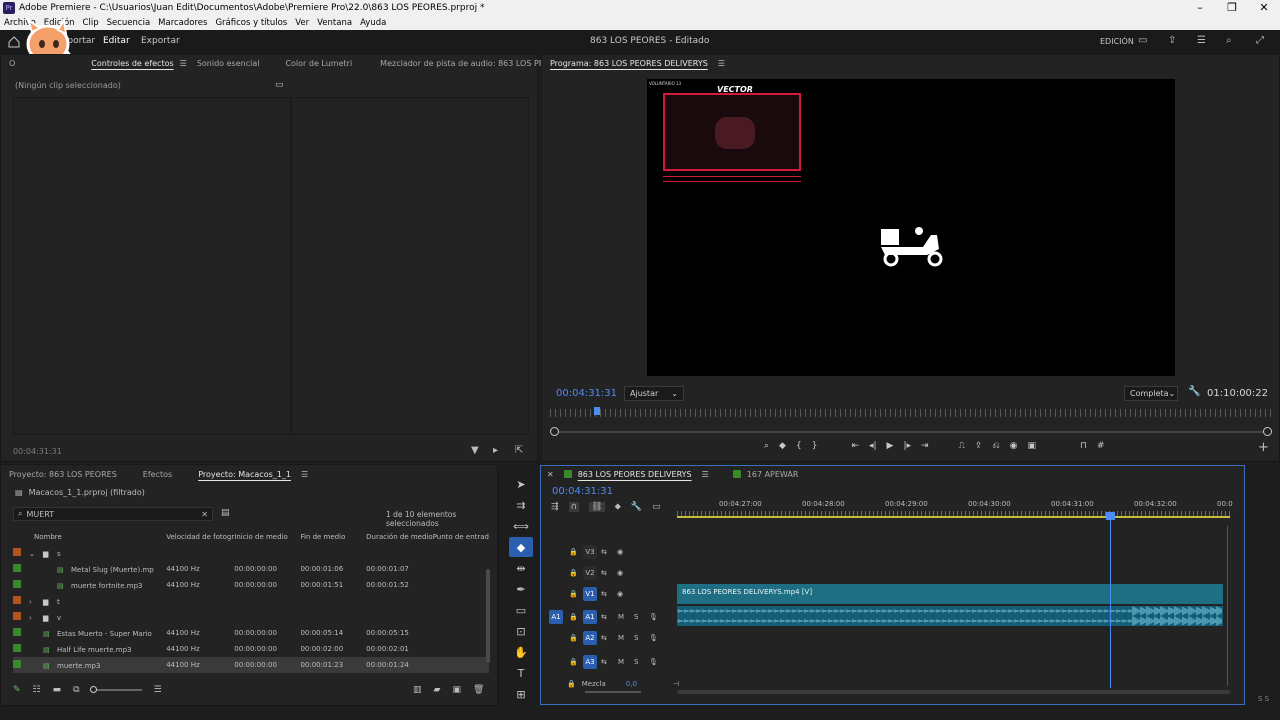 The width and height of the screenshot is (1280, 720). What do you see at coordinates (590, 638) in the screenshot?
I see `track-target-a2: A2` at bounding box center [590, 638].